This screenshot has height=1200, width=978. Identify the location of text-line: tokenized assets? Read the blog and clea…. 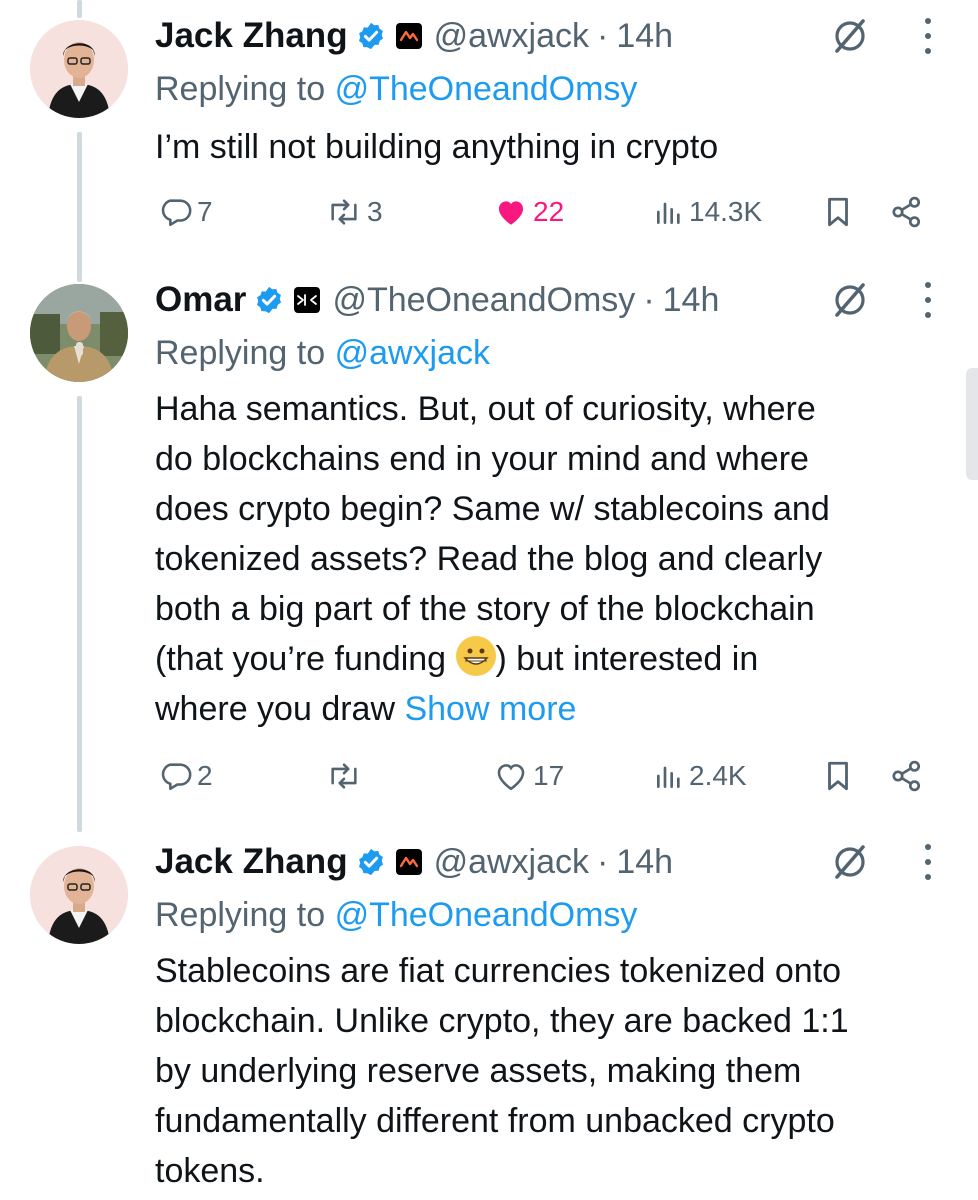
(489, 559).